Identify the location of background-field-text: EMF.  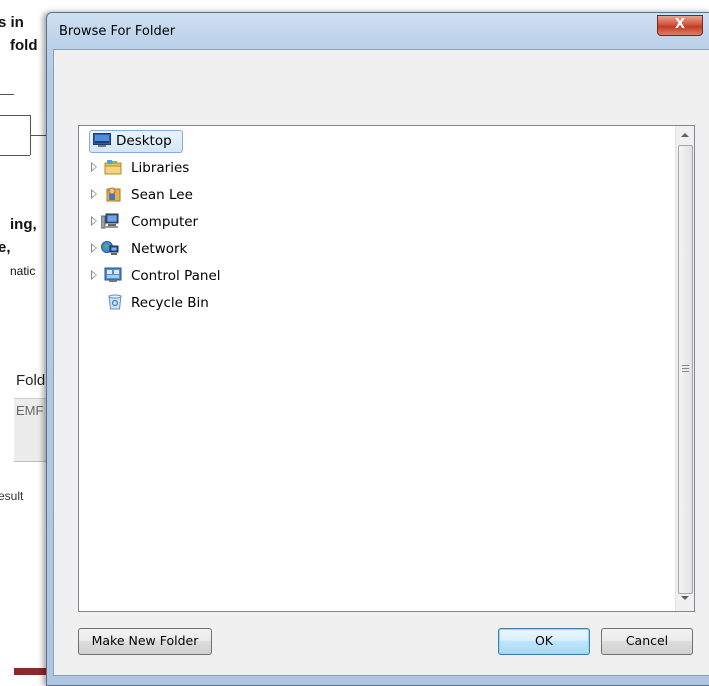
(30, 410).